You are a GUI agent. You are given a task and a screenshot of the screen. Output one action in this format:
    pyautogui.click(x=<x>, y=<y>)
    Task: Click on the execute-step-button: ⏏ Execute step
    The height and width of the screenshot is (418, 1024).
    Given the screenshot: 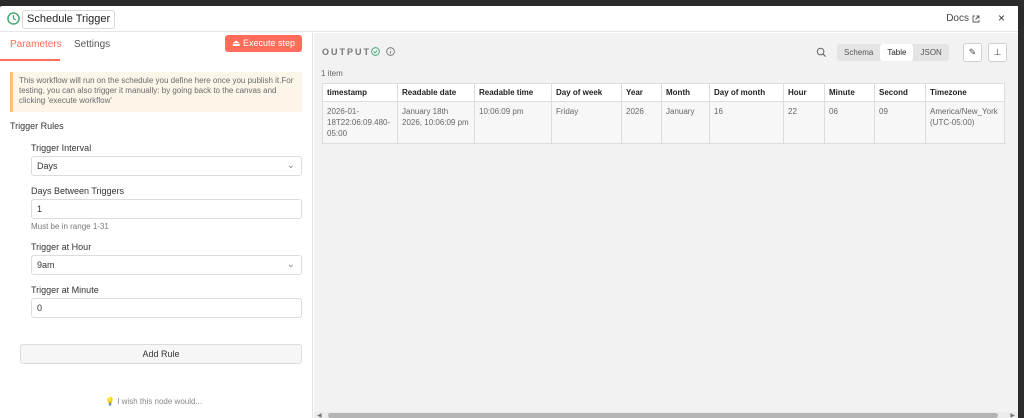 What is the action you would take?
    pyautogui.click(x=263, y=43)
    